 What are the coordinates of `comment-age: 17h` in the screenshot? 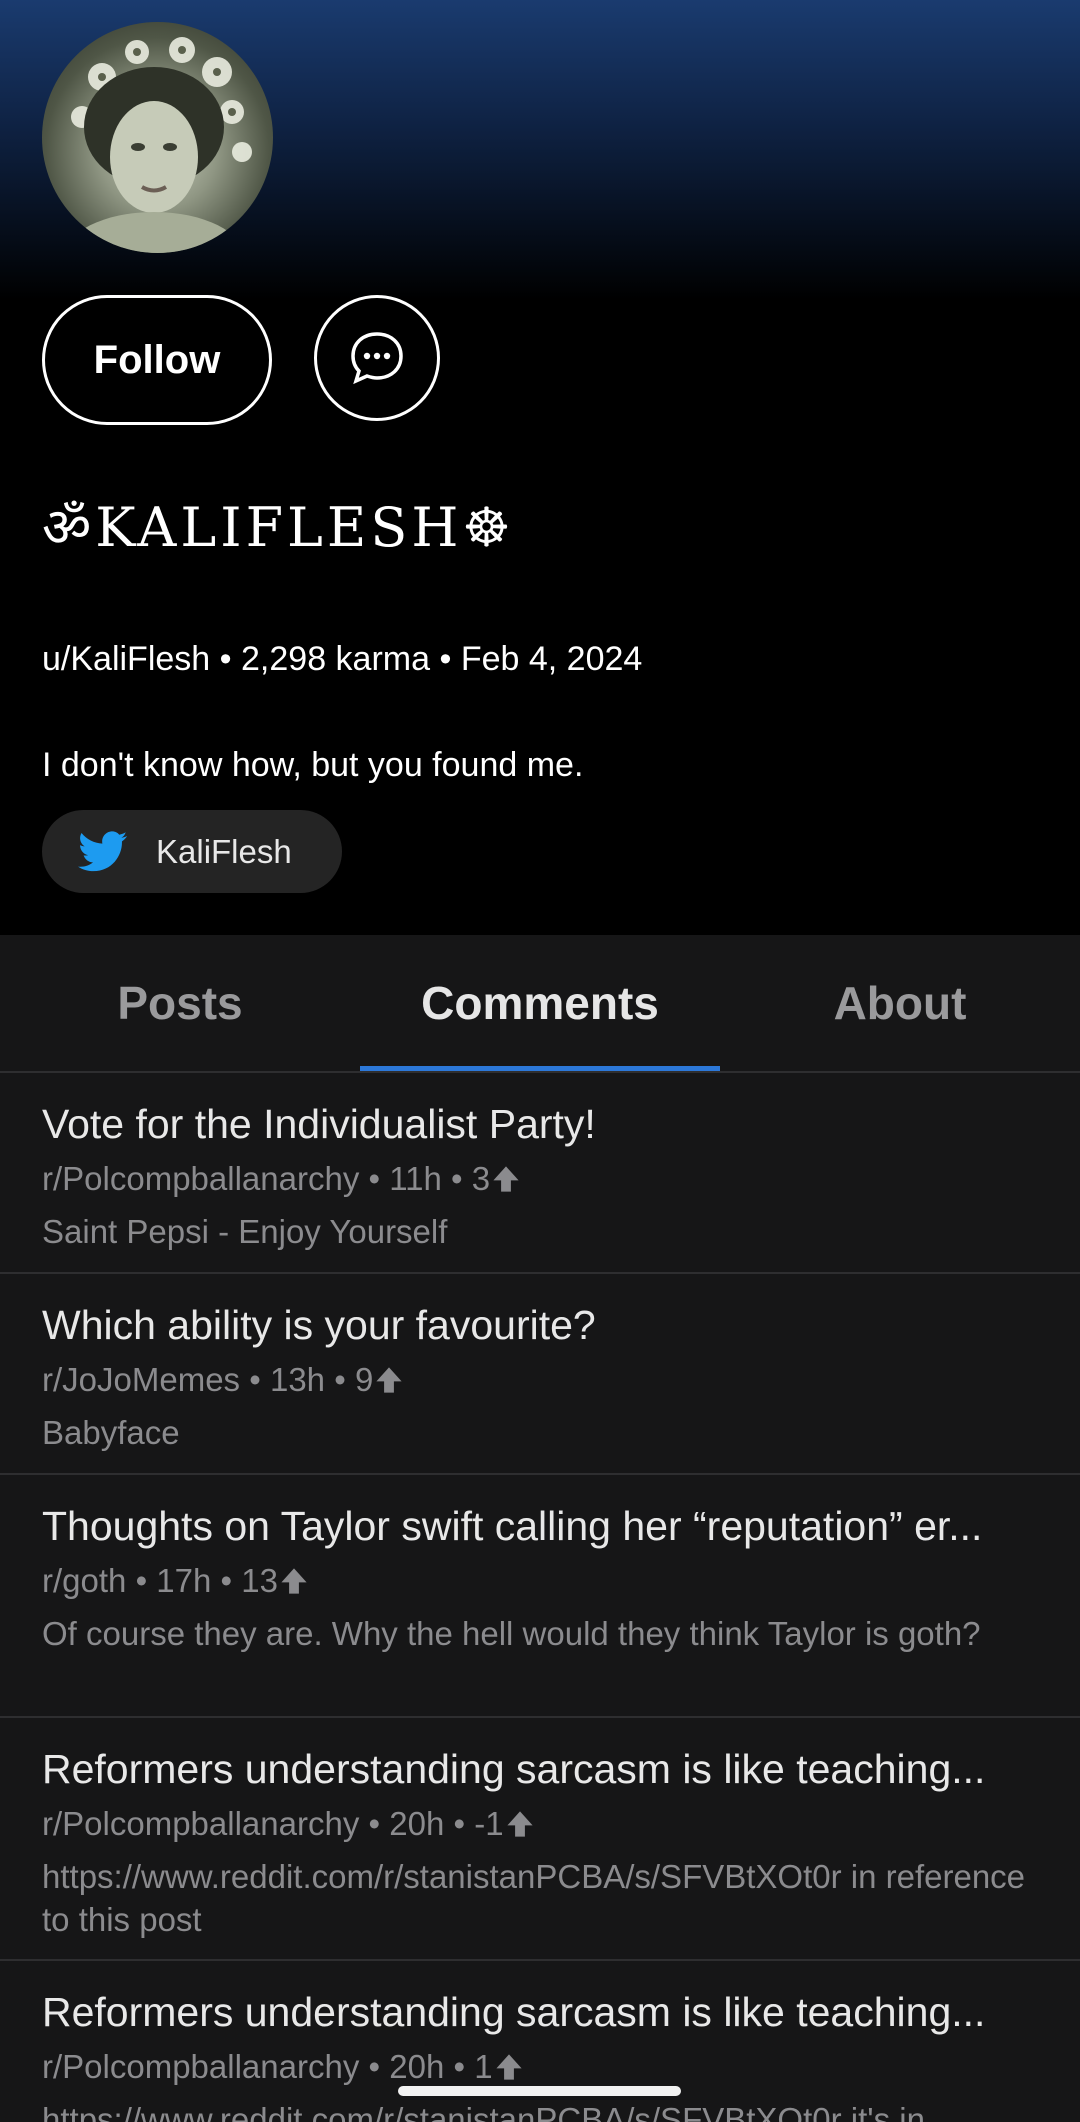 It's located at (184, 1580).